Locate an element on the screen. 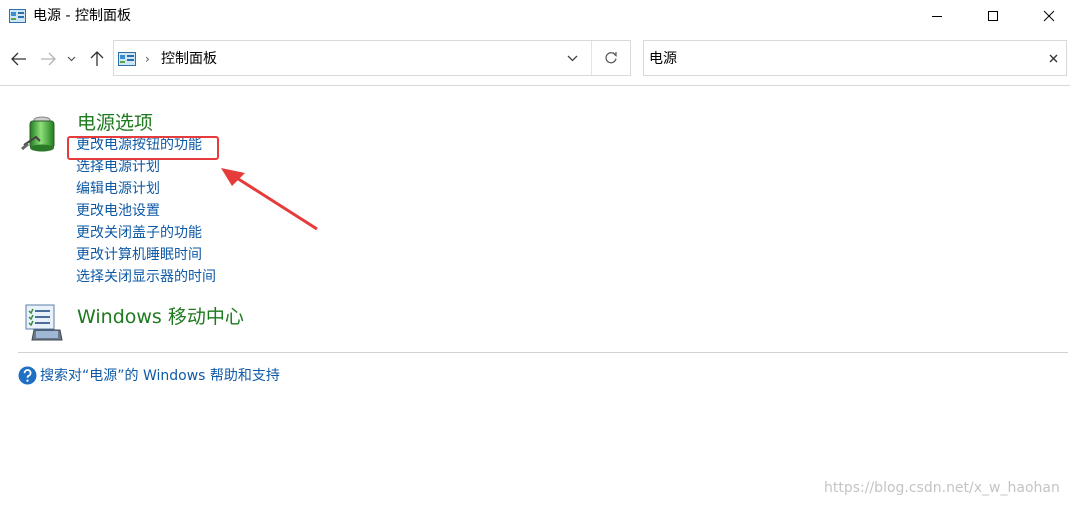 The height and width of the screenshot is (509, 1070). arrow-up-icon is located at coordinates (97, 58).